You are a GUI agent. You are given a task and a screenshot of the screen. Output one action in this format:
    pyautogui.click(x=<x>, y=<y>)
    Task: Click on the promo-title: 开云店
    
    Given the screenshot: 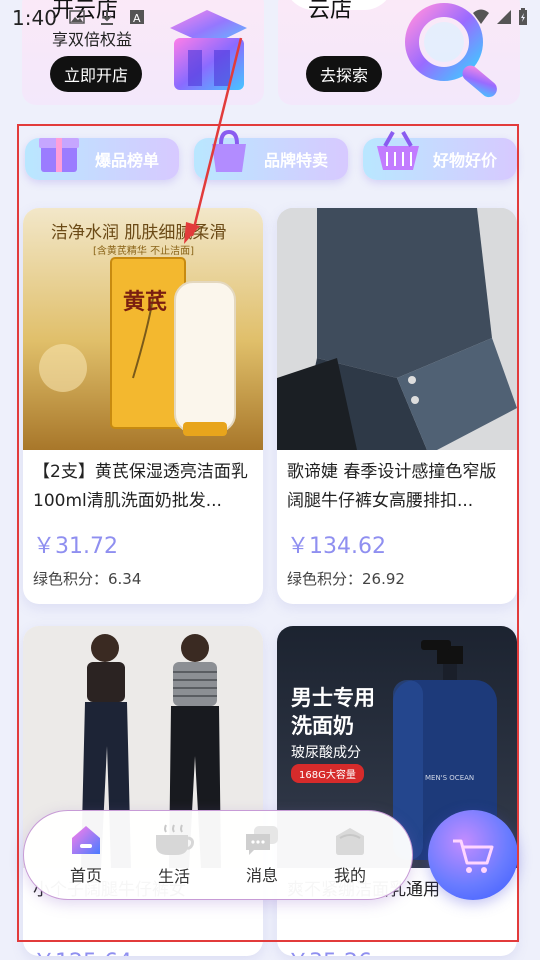 What is the action you would take?
    pyautogui.click(x=85, y=11)
    